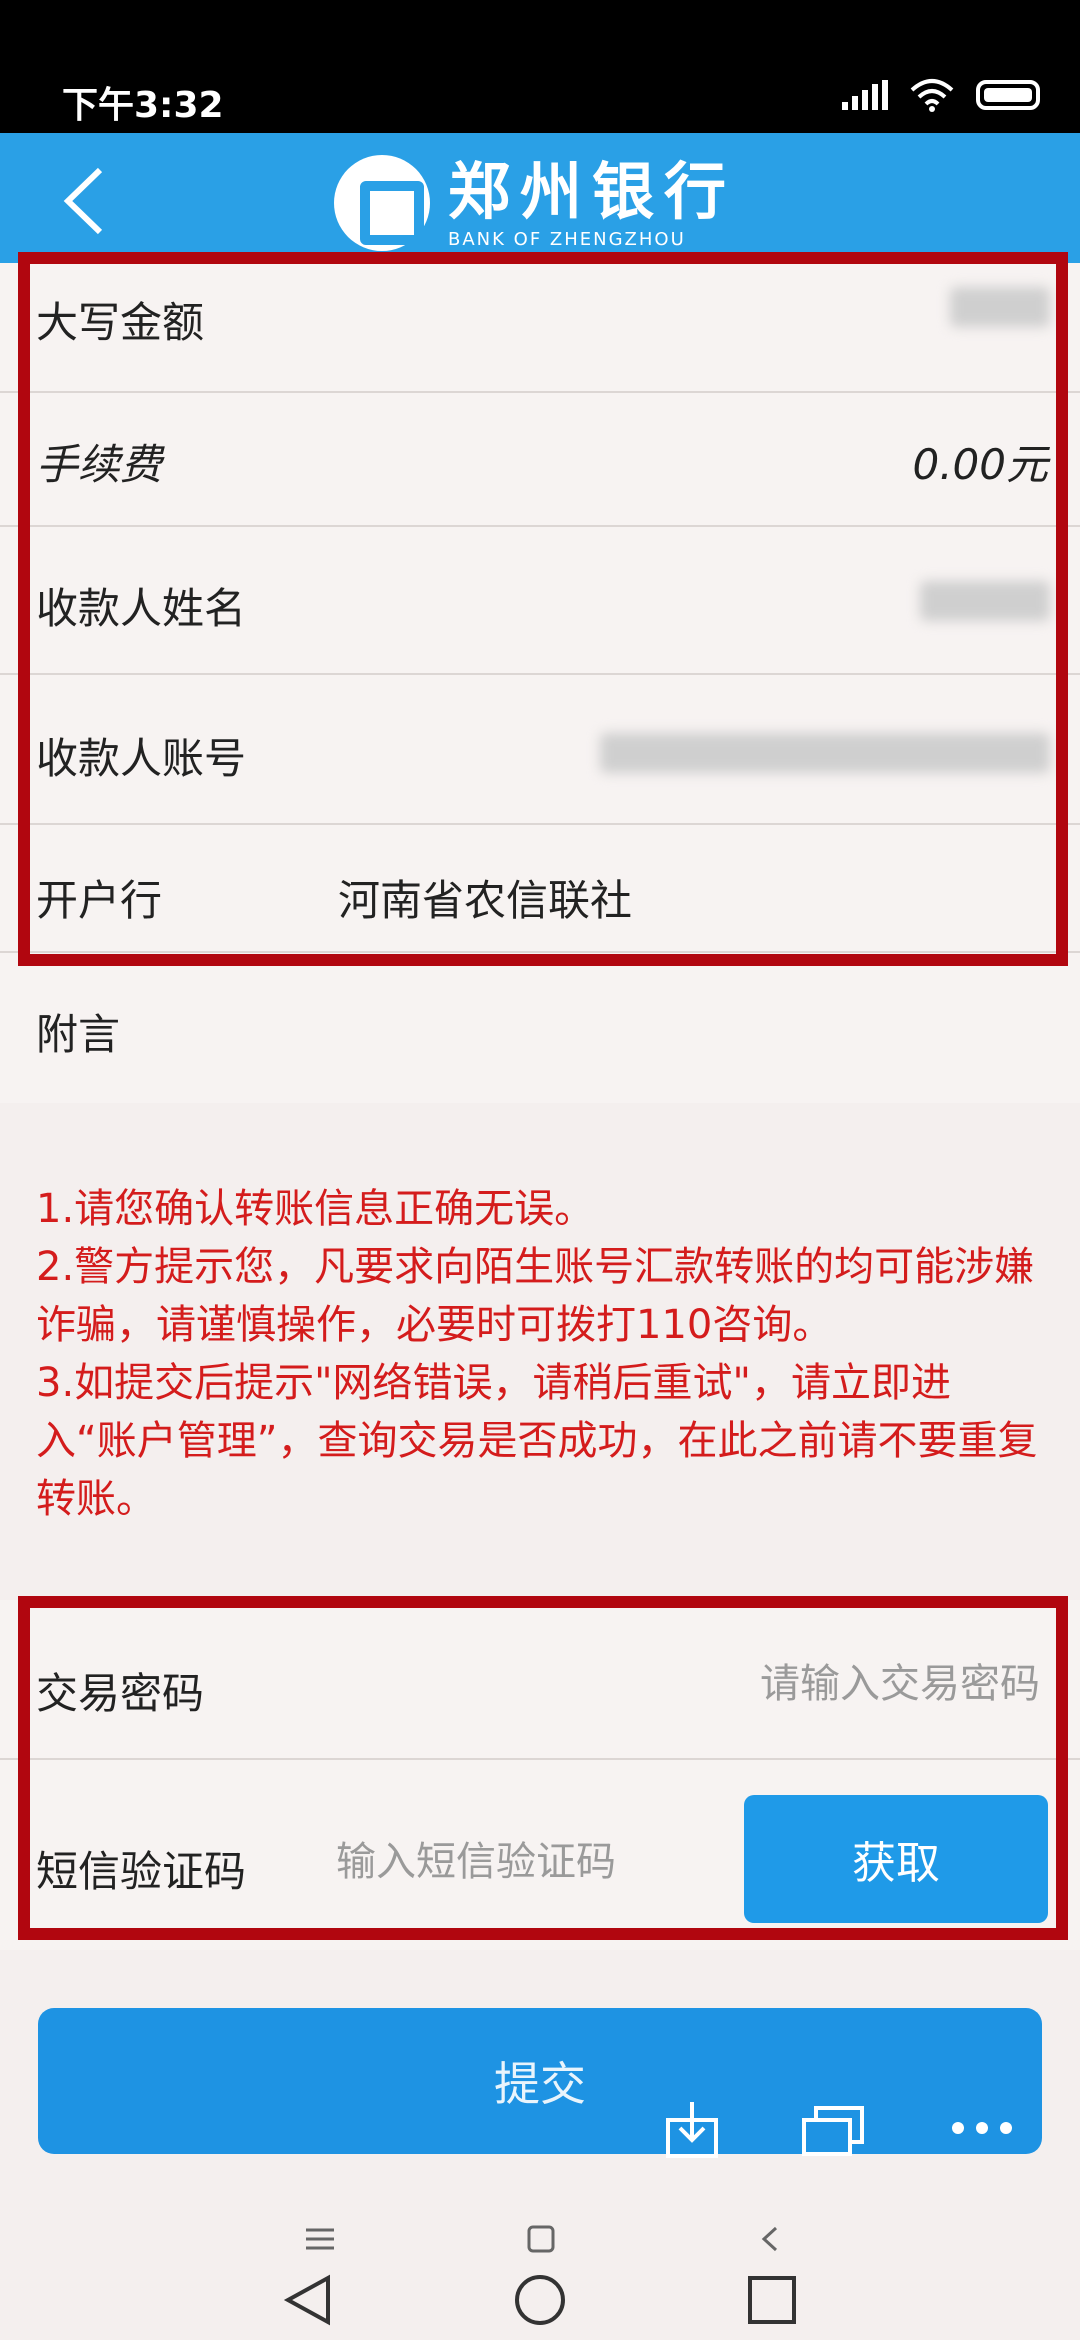 The height and width of the screenshot is (2340, 1080). What do you see at coordinates (540, 750) in the screenshot?
I see `row-payee-account: 收款人账号` at bounding box center [540, 750].